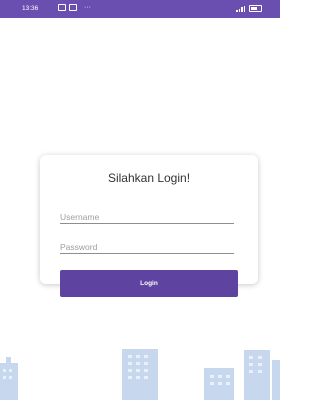  I want to click on login-button: Login, so click(149, 283).